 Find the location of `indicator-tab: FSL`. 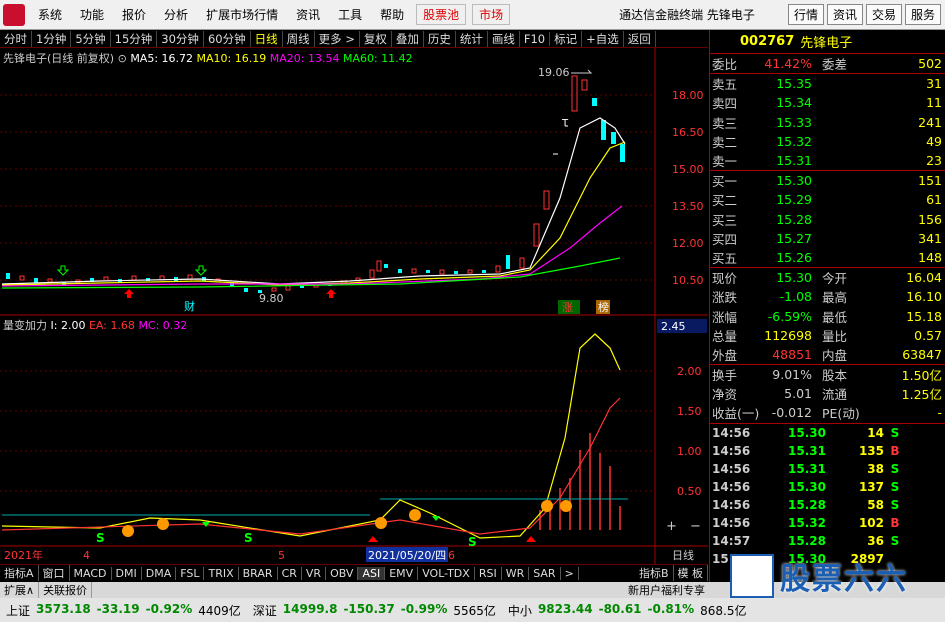

indicator-tab: FSL is located at coordinates (190, 573).